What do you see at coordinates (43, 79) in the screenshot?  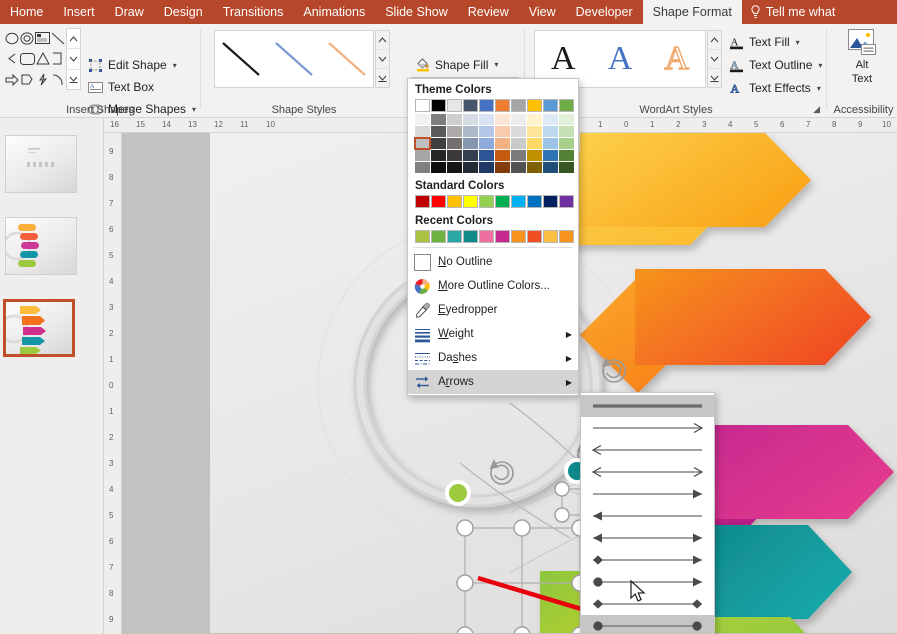 I see `shape-lightning` at bounding box center [43, 79].